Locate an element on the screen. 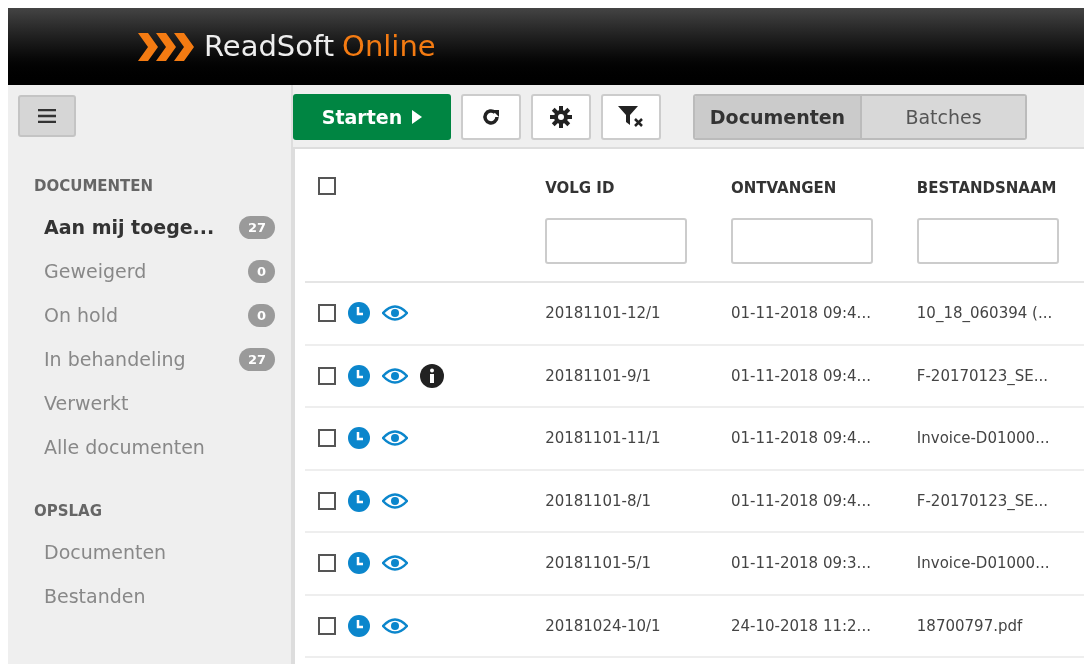 Image resolution: width=1084 pixels, height=664 pixels. menu-button is located at coordinates (47, 116).